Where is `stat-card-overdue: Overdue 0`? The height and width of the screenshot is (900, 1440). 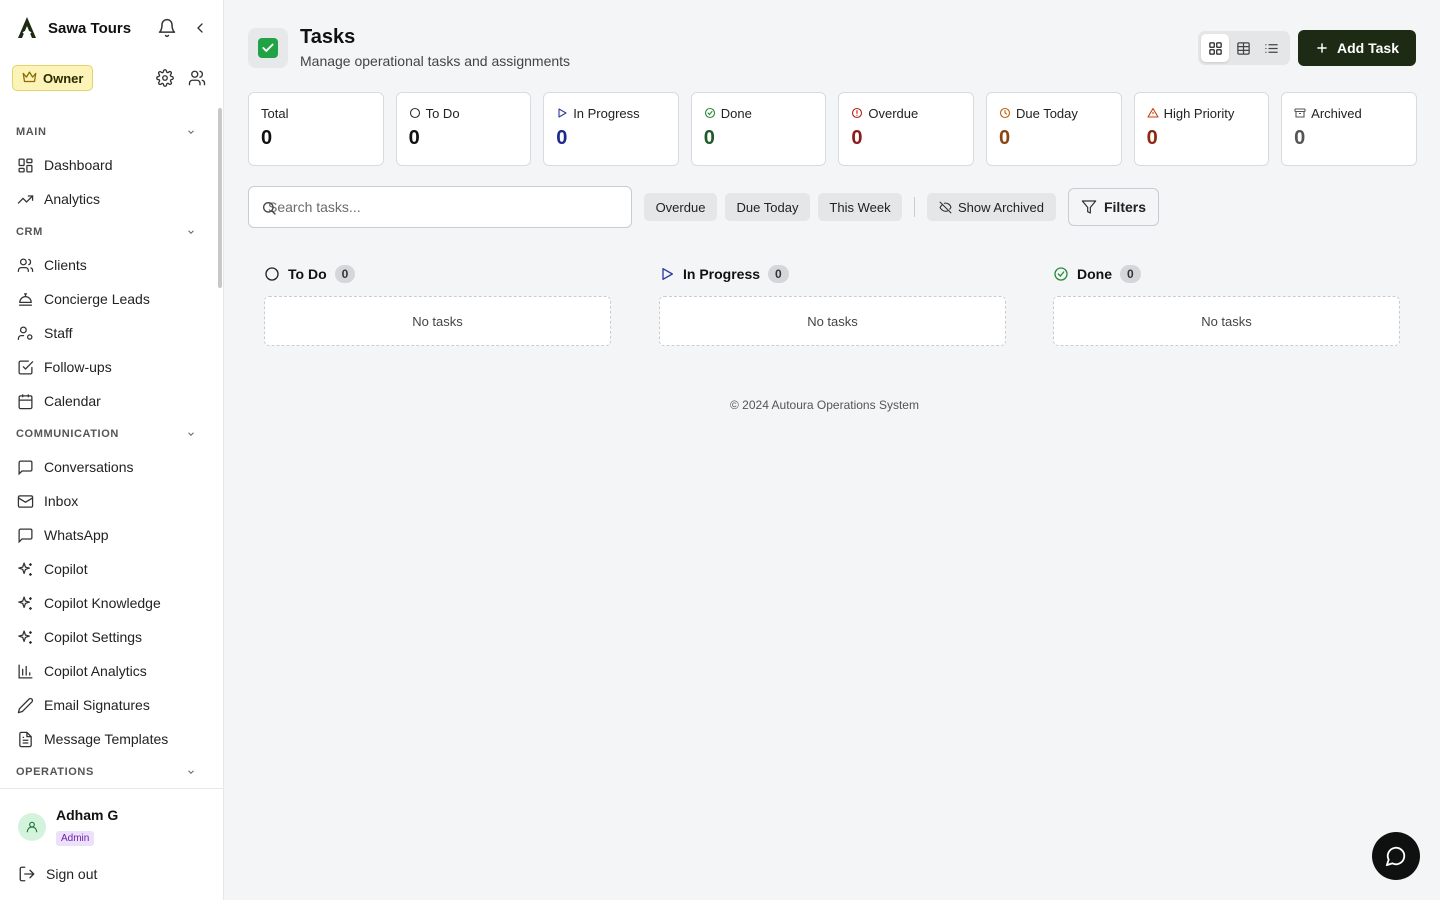
stat-card-overdue: Overdue 0 is located at coordinates (906, 129).